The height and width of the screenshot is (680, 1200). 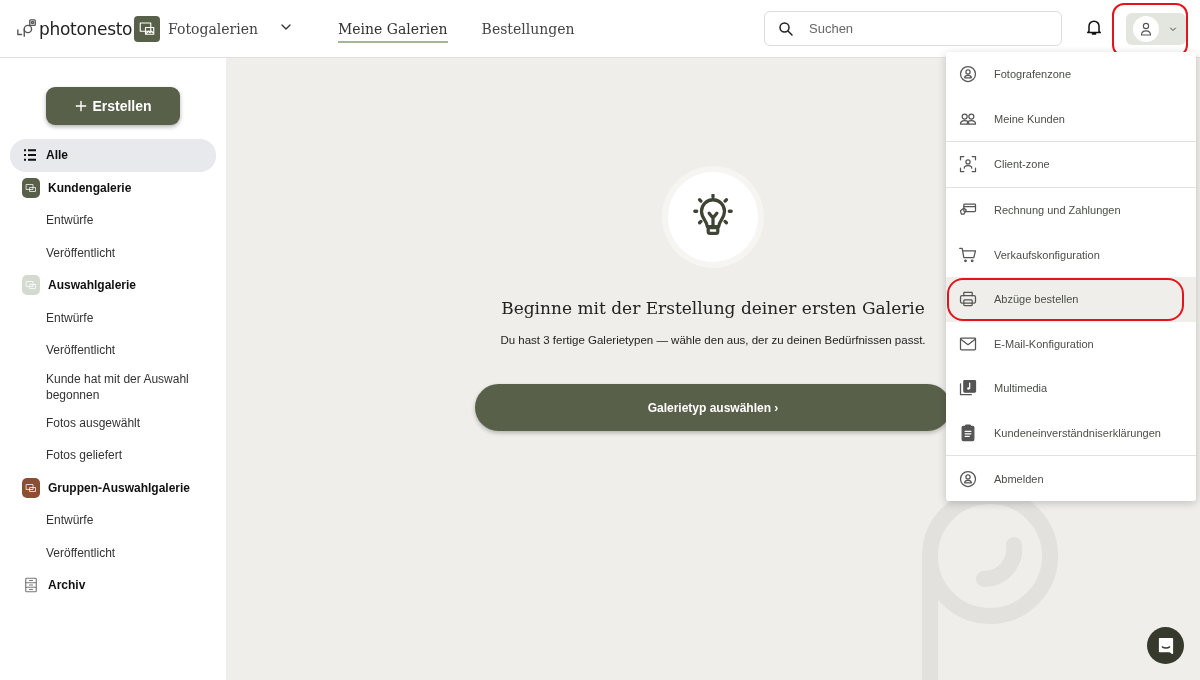 I want to click on create-button: Erstellen, so click(x=113, y=106).